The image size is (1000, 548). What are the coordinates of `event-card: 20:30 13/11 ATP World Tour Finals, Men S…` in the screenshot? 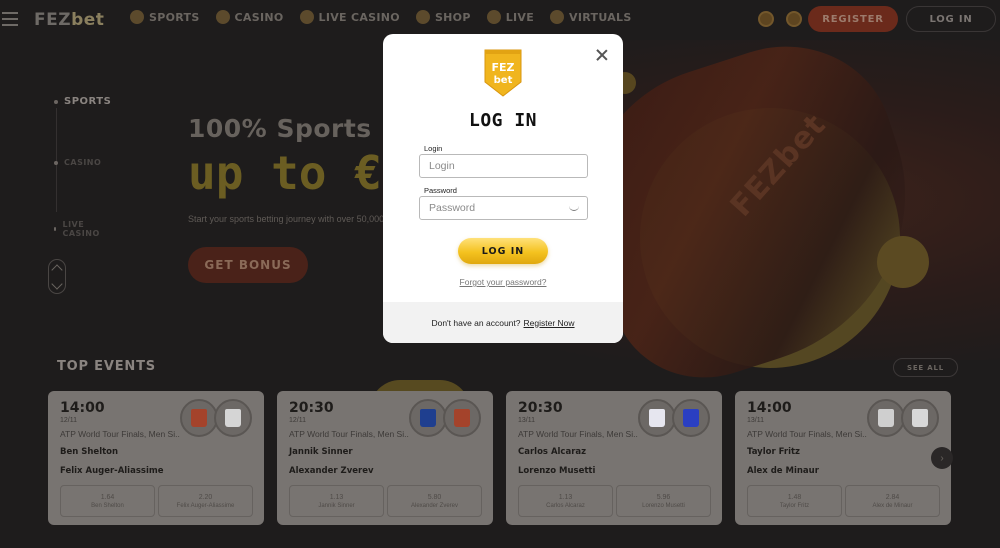 It's located at (614, 458).